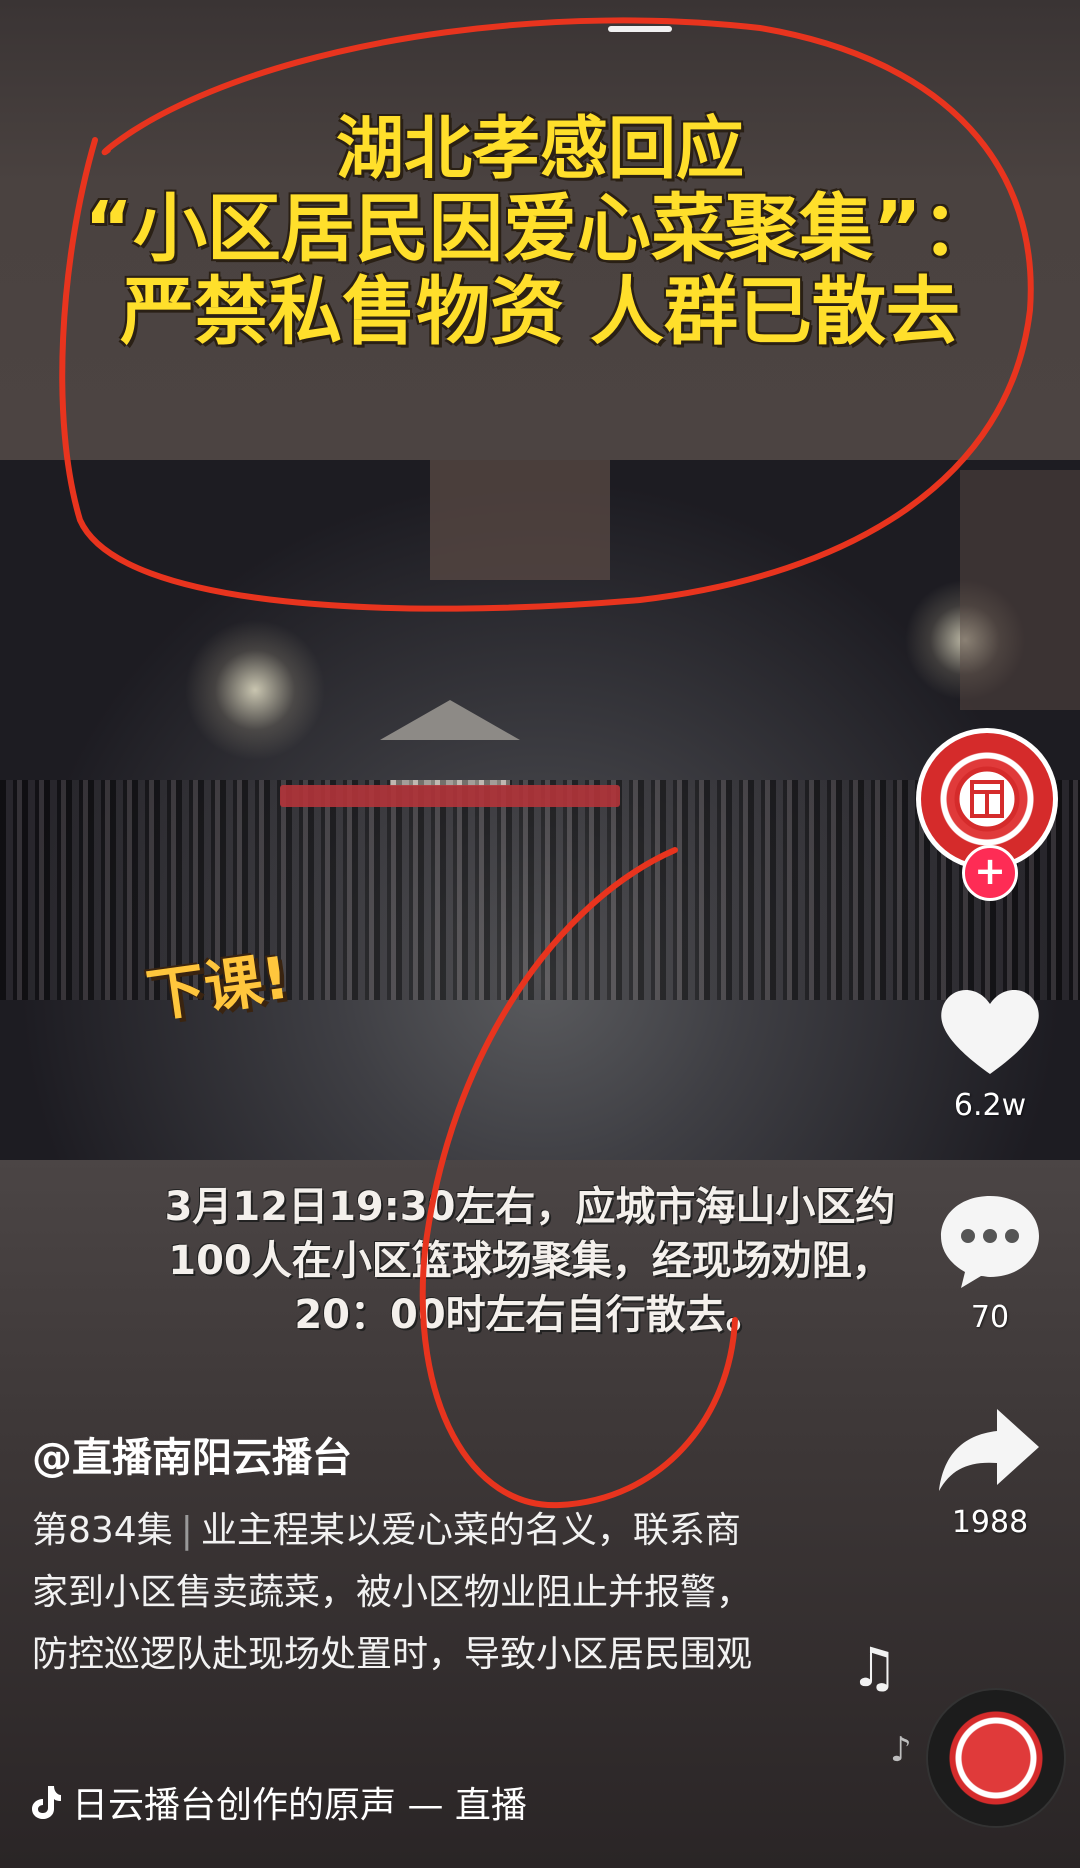  I want to click on tiktok-logo-icon, so click(46, 1802).